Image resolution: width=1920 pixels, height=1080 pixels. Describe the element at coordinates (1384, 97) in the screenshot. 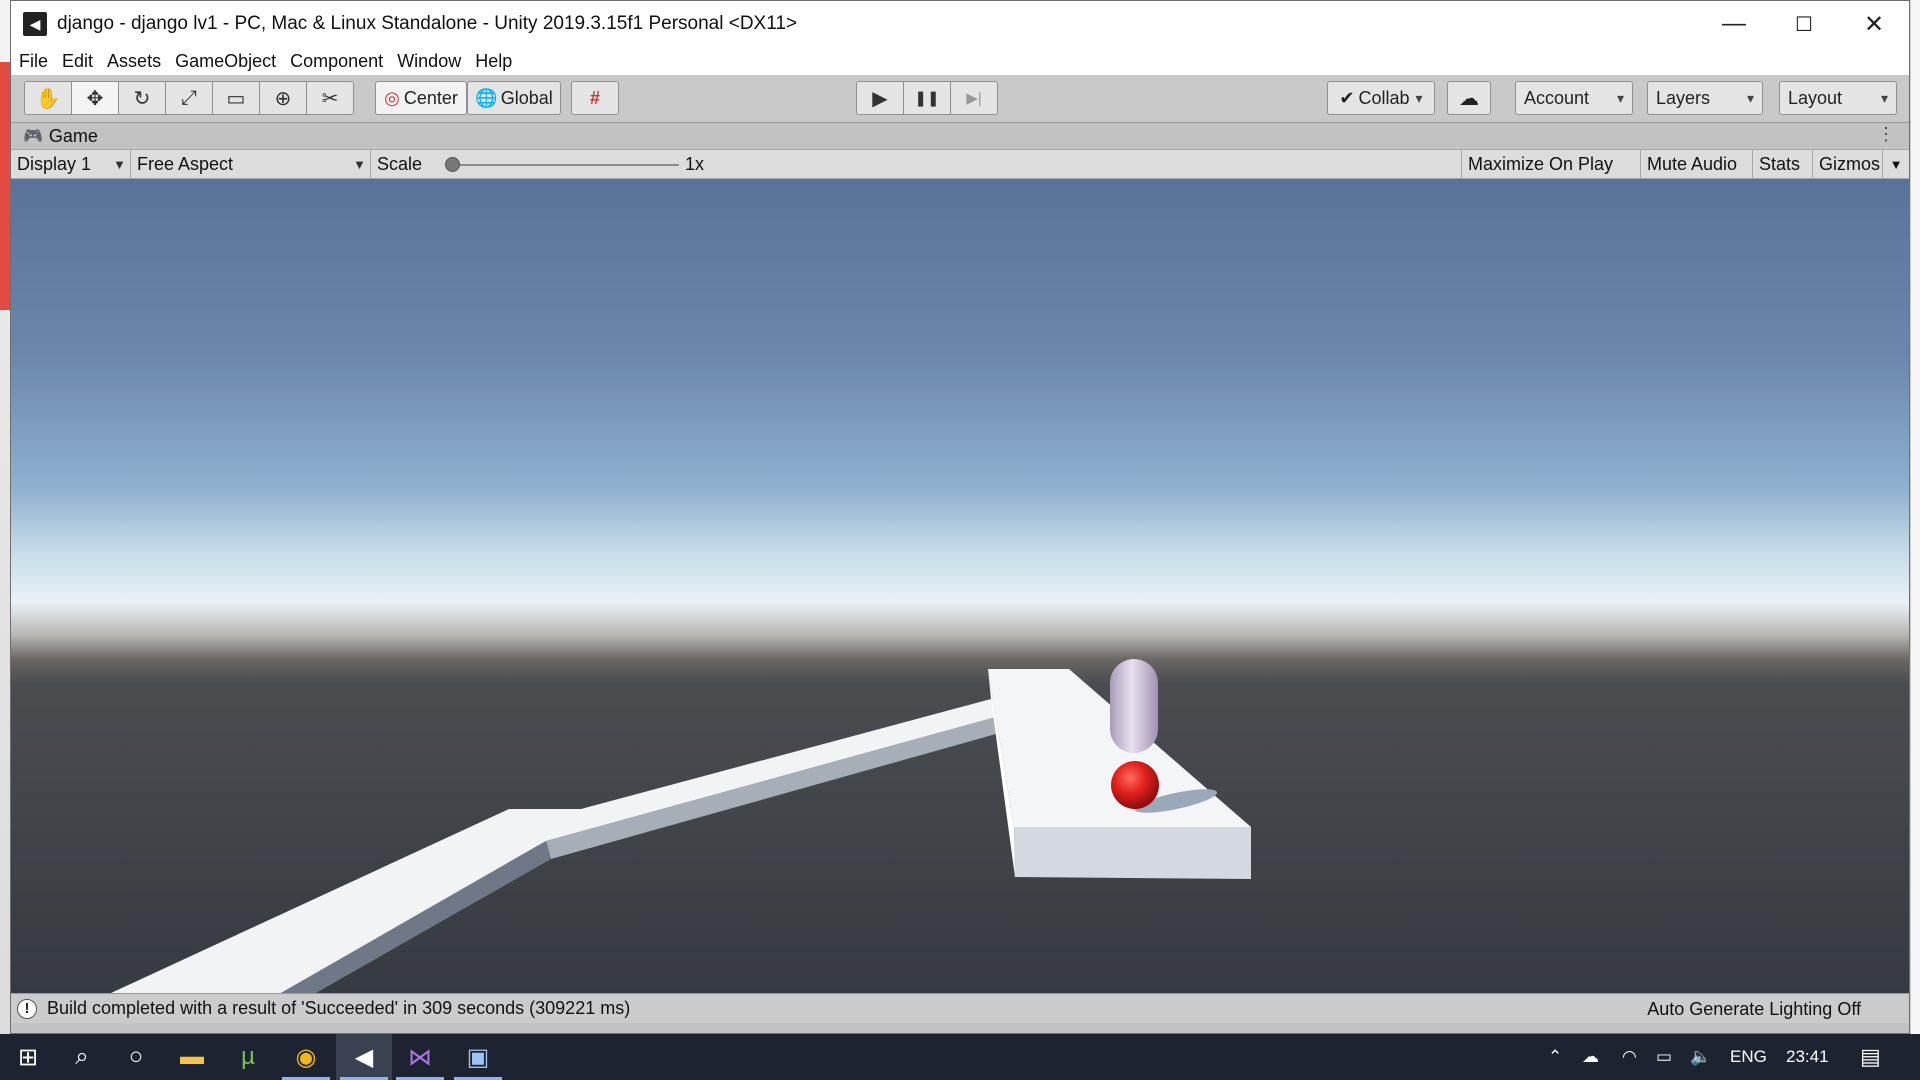

I see `collab-label: Collab` at that location.